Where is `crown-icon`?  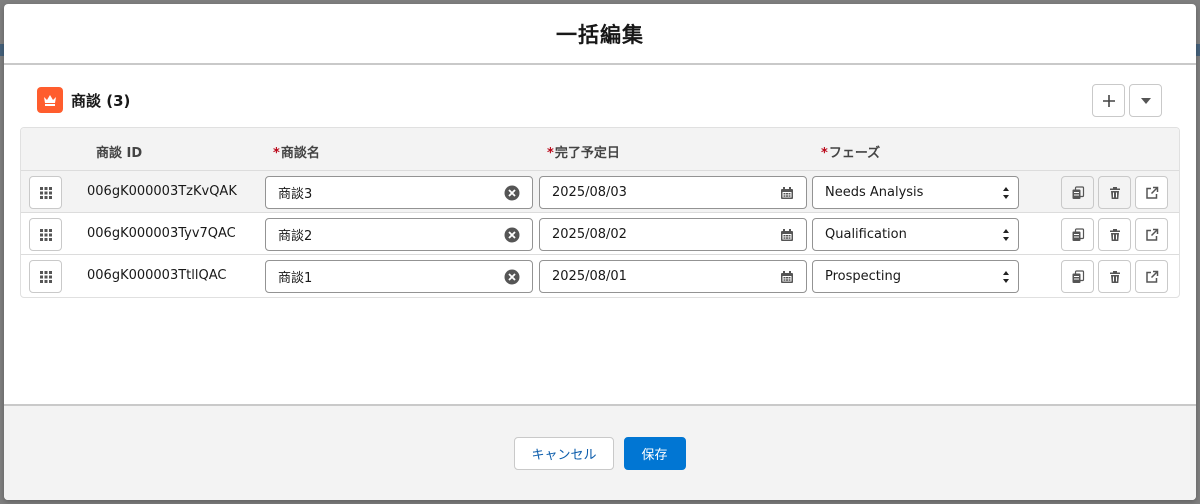
crown-icon is located at coordinates (50, 100).